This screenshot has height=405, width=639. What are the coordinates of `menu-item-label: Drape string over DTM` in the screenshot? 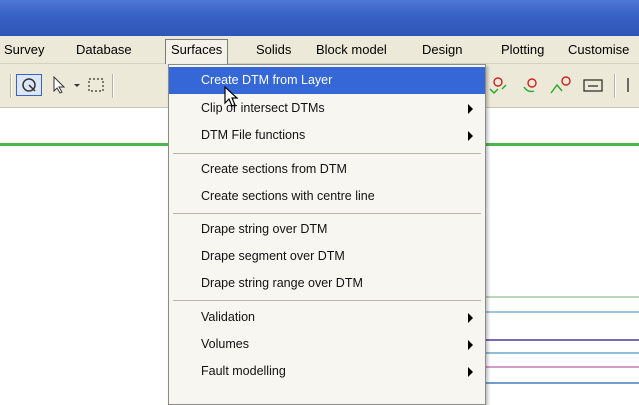 It's located at (264, 229).